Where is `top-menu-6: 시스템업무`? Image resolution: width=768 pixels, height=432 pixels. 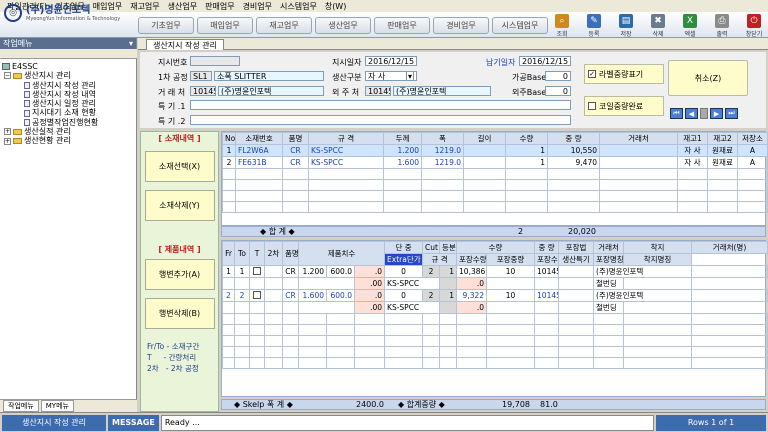 top-menu-6: 시스템업무 is located at coordinates (520, 25).